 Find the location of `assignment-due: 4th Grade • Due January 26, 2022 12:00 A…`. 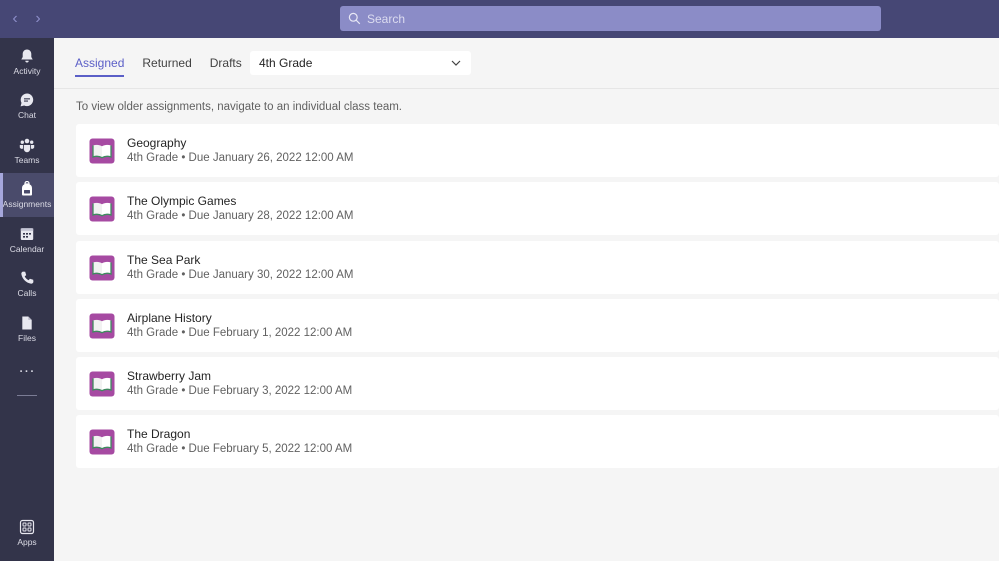

assignment-due: 4th Grade • Due January 26, 2022 12:00 A… is located at coordinates (240, 158).